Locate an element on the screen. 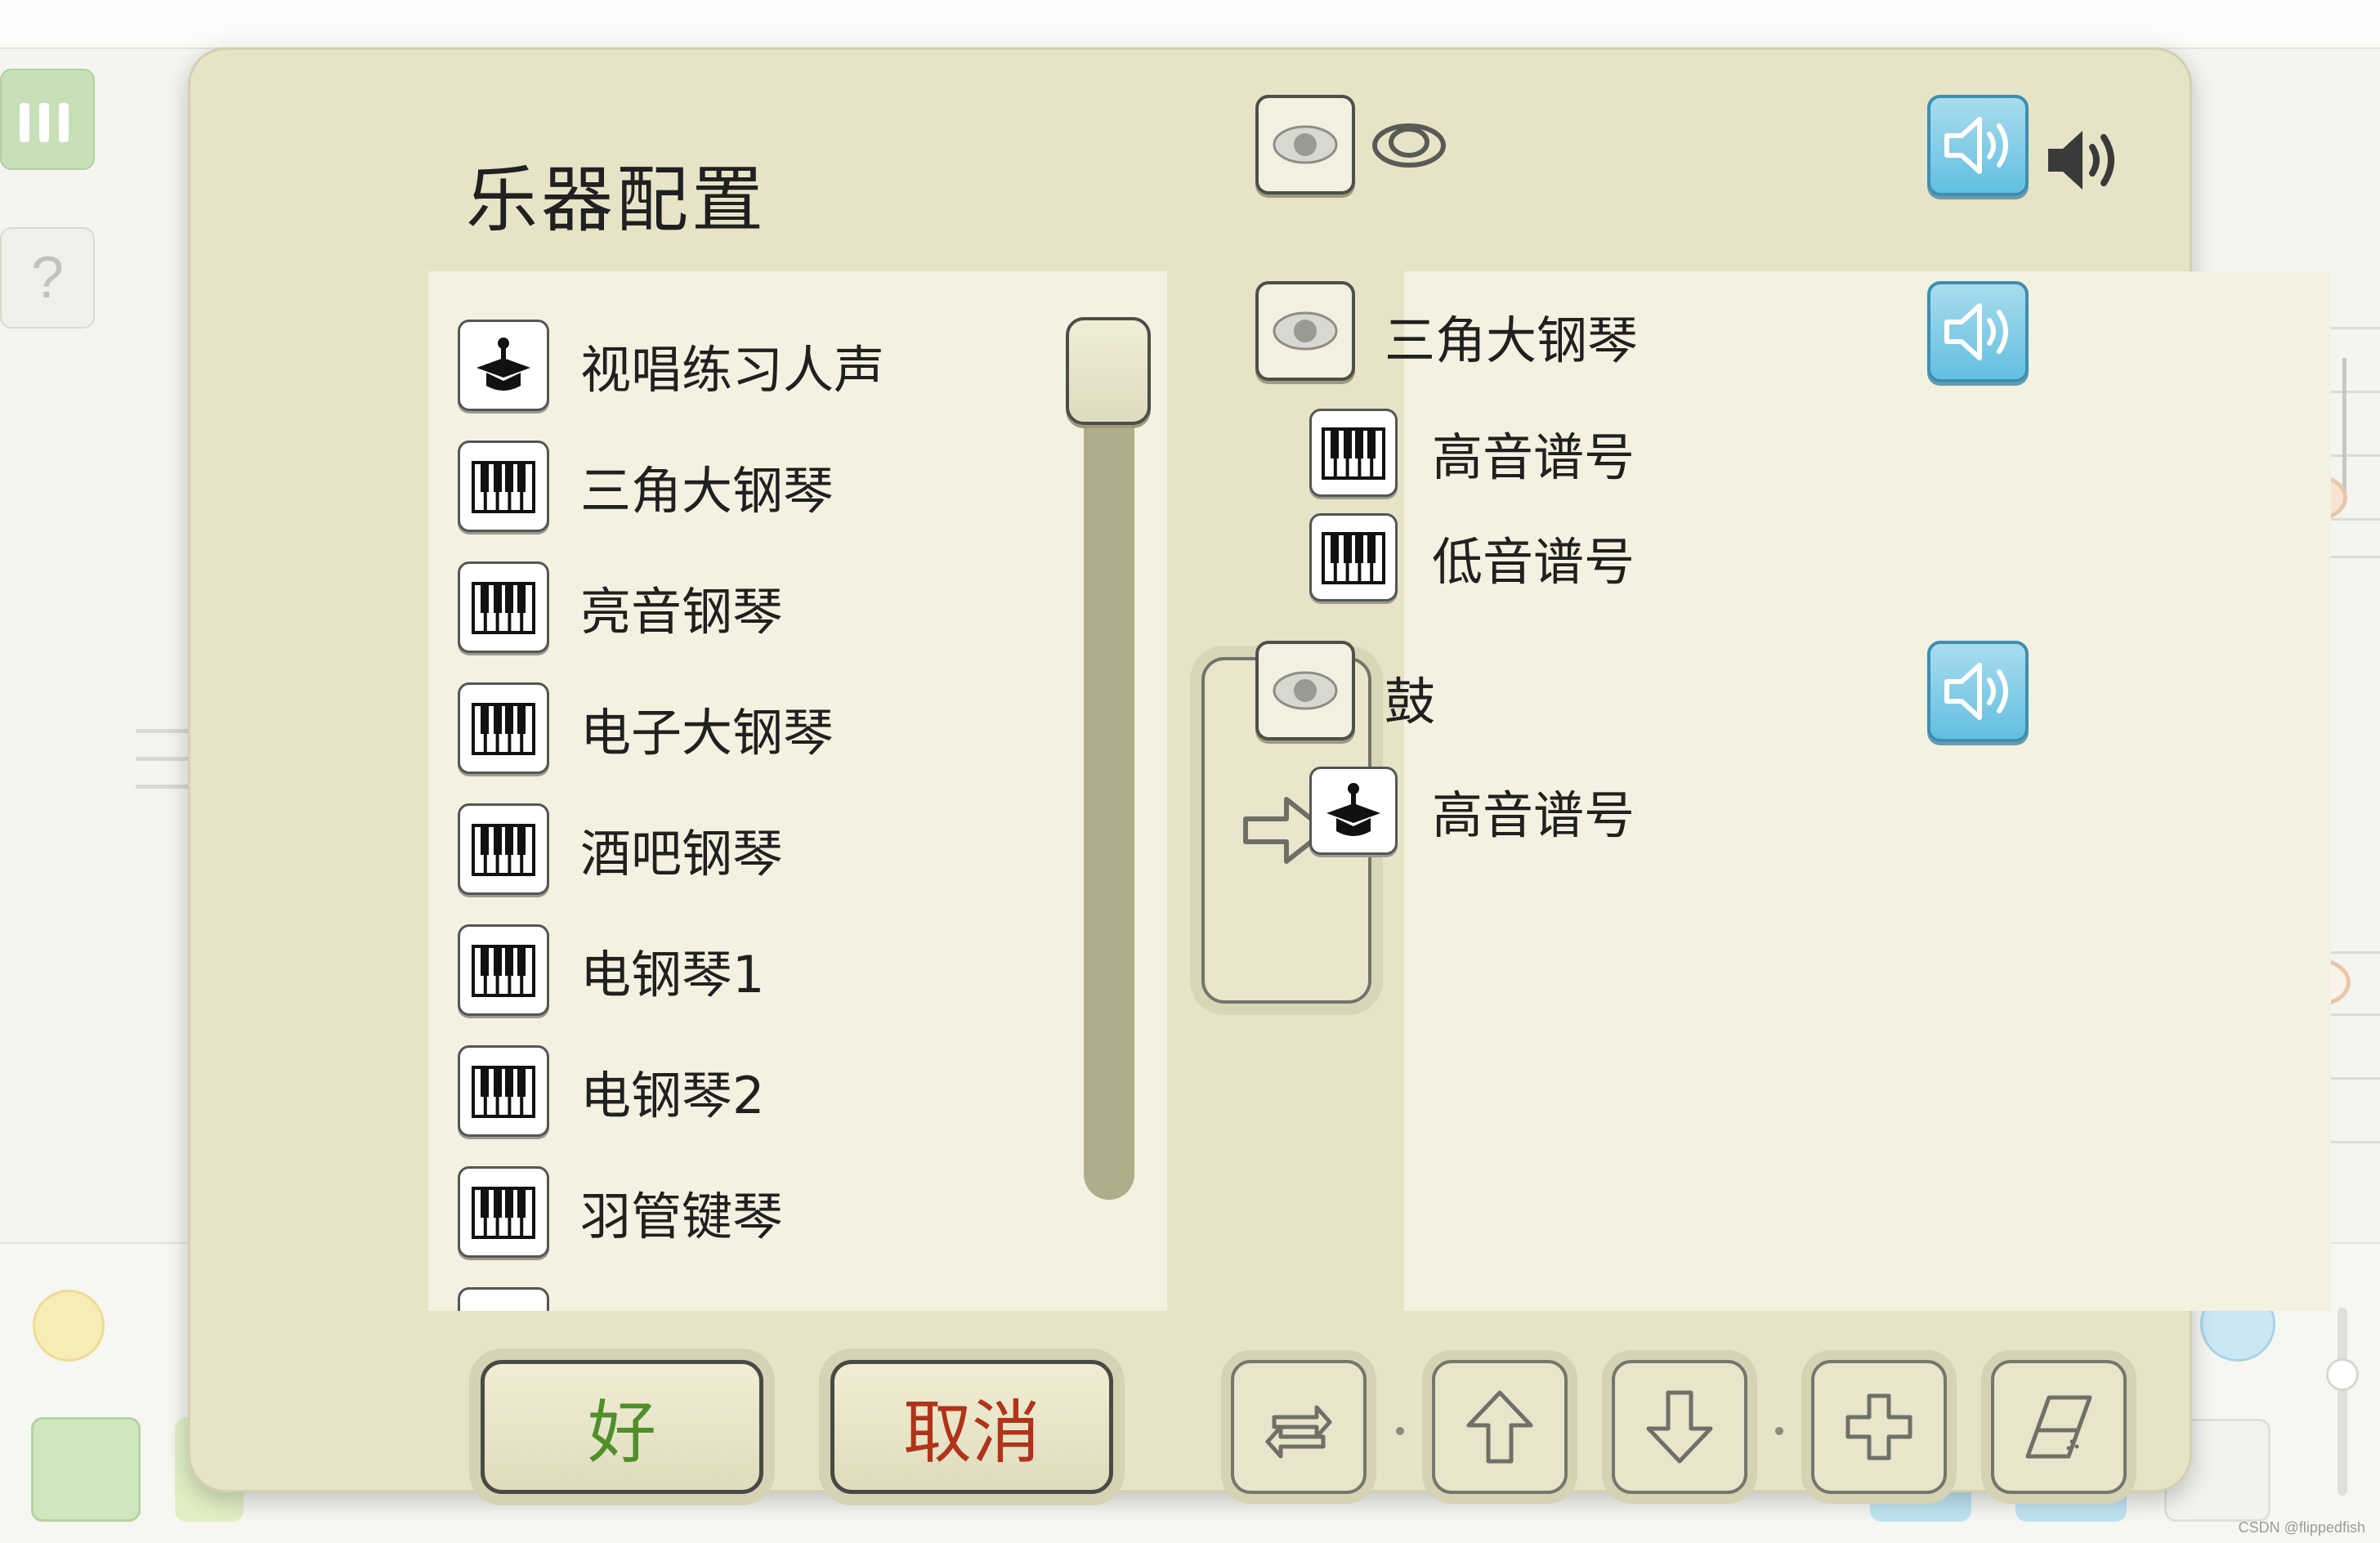  move-up-button is located at coordinates (1500, 1427).